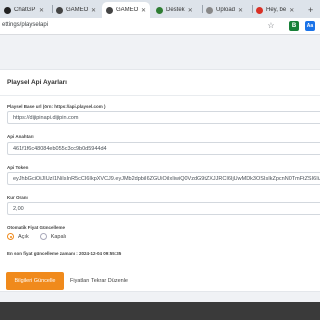  What do you see at coordinates (99, 281) in the screenshot?
I see `reprice-button: Fiyatları Tekrar Düzenle` at bounding box center [99, 281].